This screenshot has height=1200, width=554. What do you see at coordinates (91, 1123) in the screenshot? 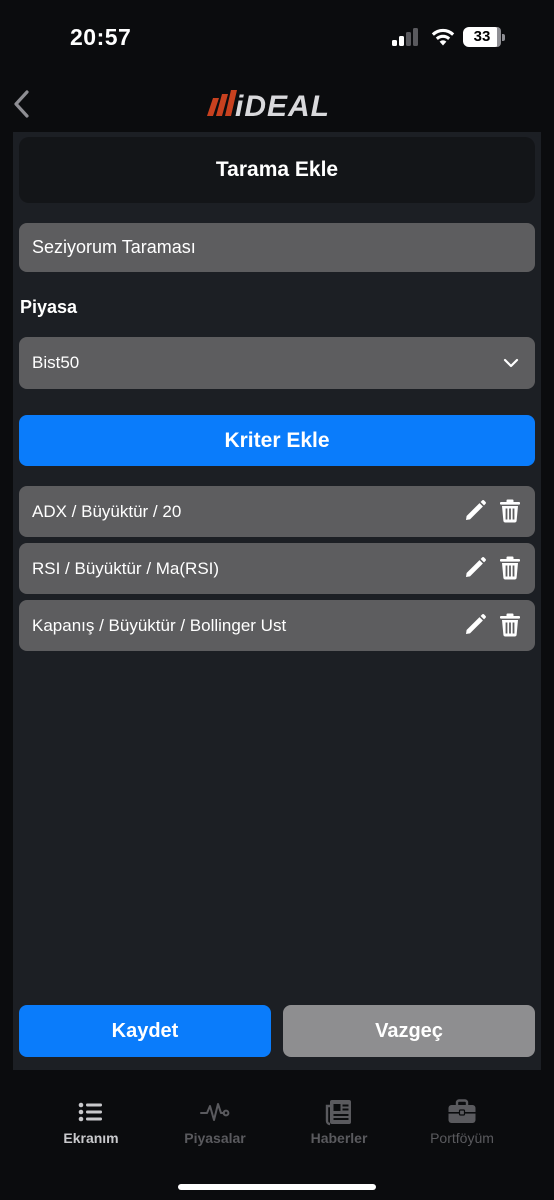
I see `tab-ekranim: Ekranım` at bounding box center [91, 1123].